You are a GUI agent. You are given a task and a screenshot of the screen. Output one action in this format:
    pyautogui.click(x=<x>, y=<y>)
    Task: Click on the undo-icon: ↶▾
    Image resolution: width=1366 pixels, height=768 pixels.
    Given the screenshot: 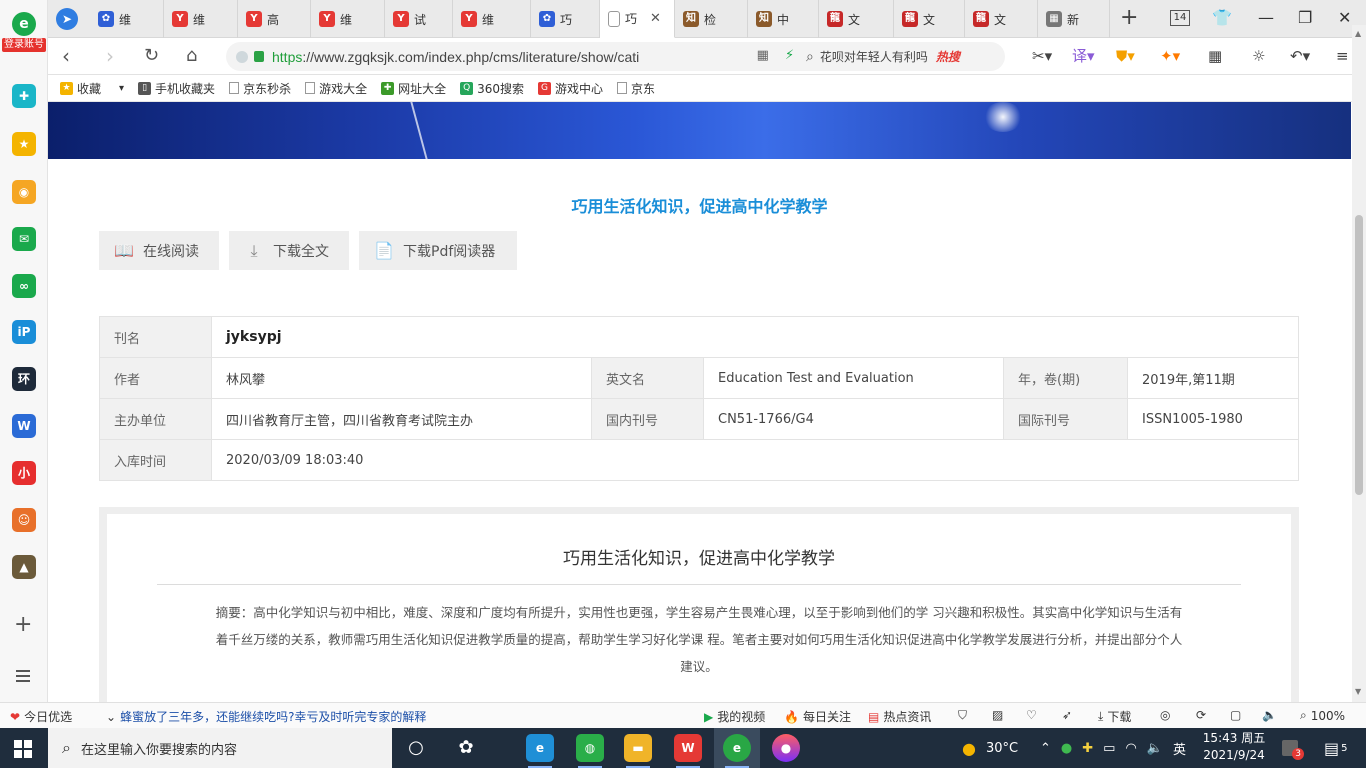 What is the action you would take?
    pyautogui.click(x=1300, y=56)
    